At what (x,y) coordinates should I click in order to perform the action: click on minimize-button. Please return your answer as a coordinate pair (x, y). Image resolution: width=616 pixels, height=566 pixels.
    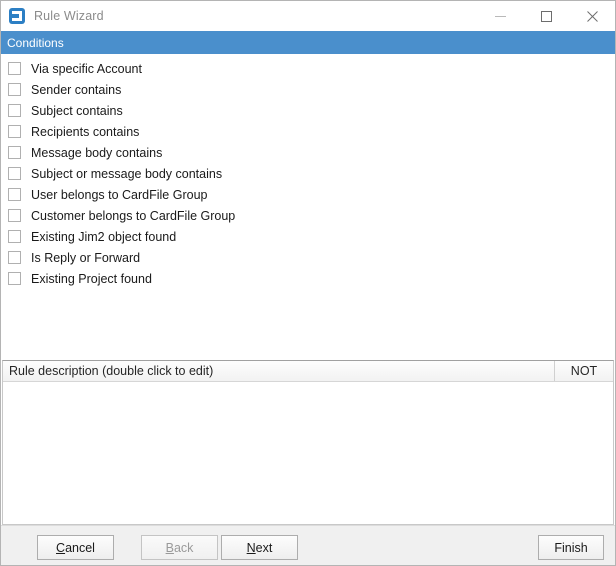
    Looking at the image, I should click on (500, 16).